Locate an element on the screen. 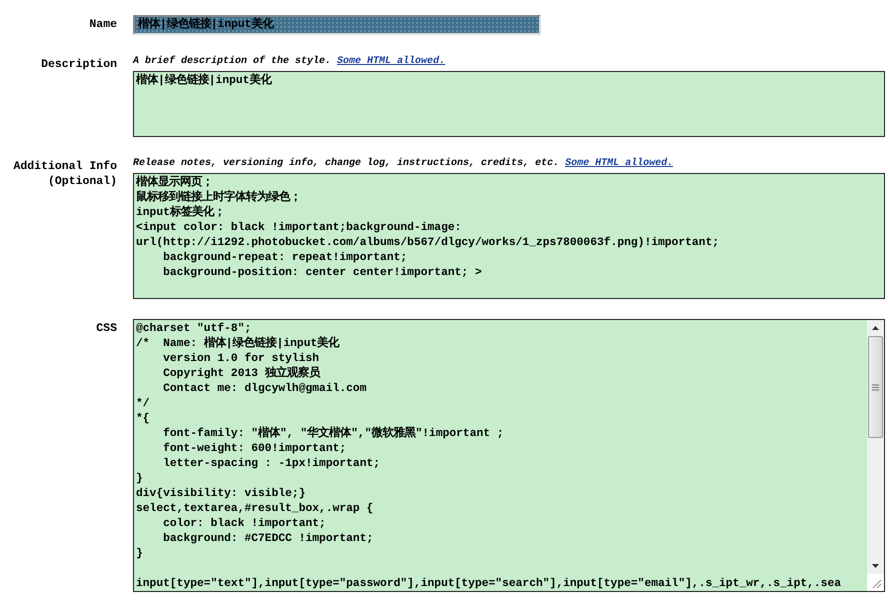 The width and height of the screenshot is (888, 603). scrollbar is located at coordinates (875, 455).